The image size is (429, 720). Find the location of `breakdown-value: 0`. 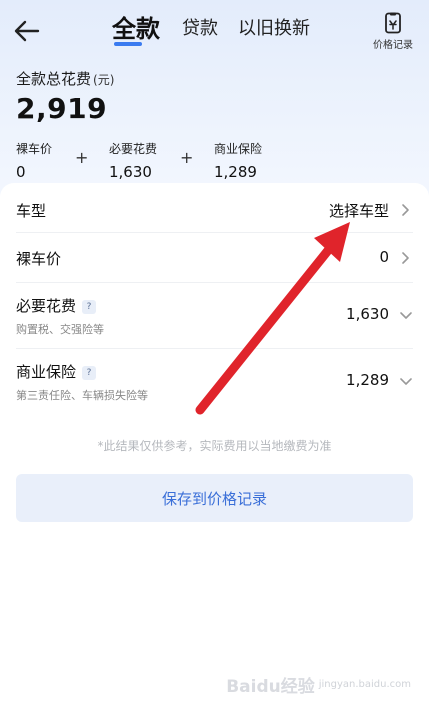

breakdown-value: 0 is located at coordinates (21, 172).